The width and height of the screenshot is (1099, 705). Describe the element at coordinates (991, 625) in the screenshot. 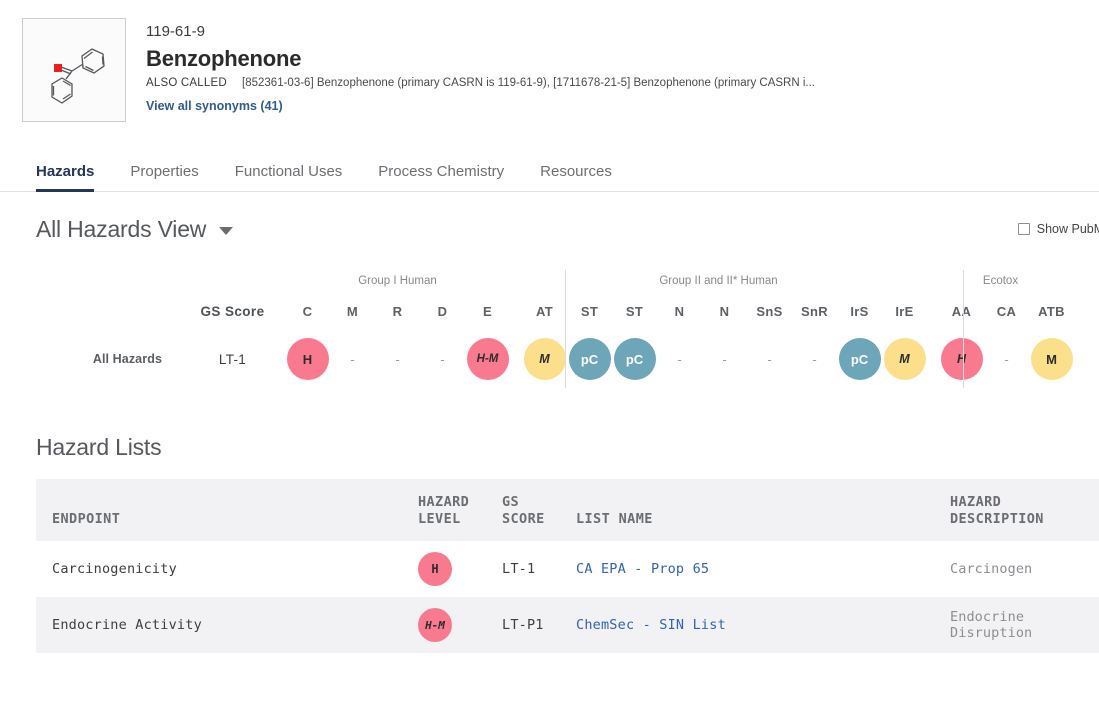

I see `cell-hazard-description: Endocrine Disruption` at that location.